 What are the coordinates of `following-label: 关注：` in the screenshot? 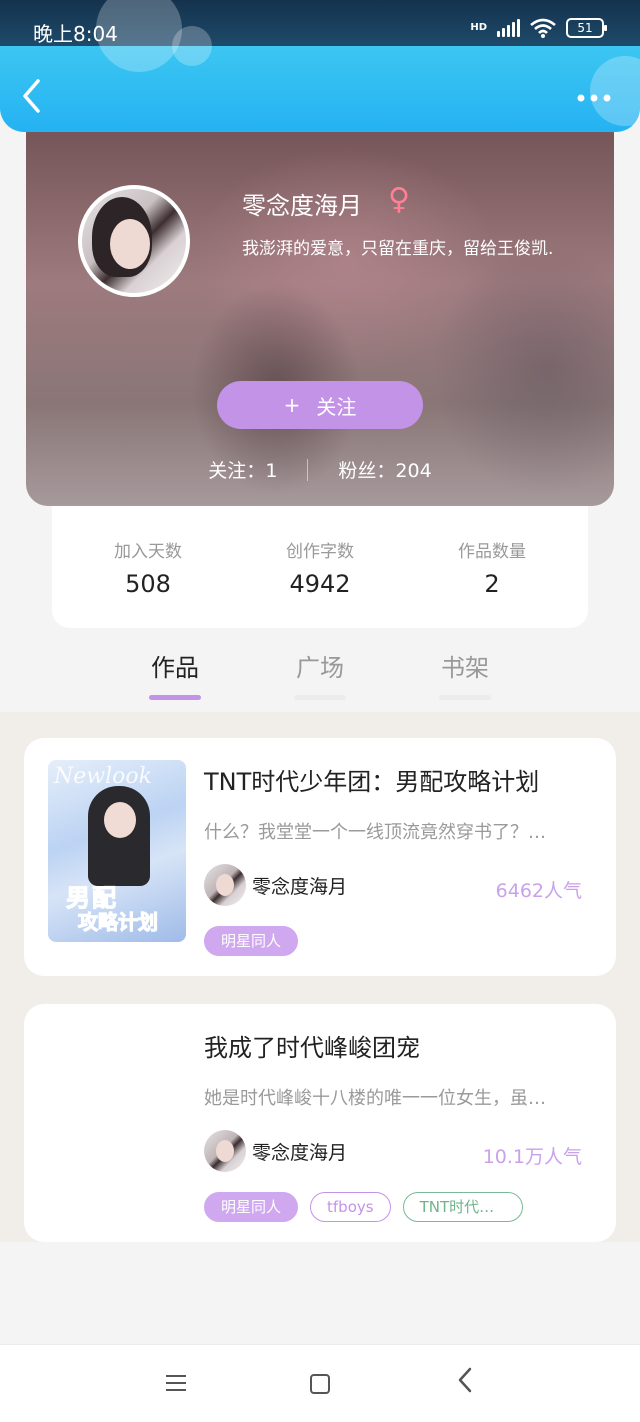 It's located at (237, 471).